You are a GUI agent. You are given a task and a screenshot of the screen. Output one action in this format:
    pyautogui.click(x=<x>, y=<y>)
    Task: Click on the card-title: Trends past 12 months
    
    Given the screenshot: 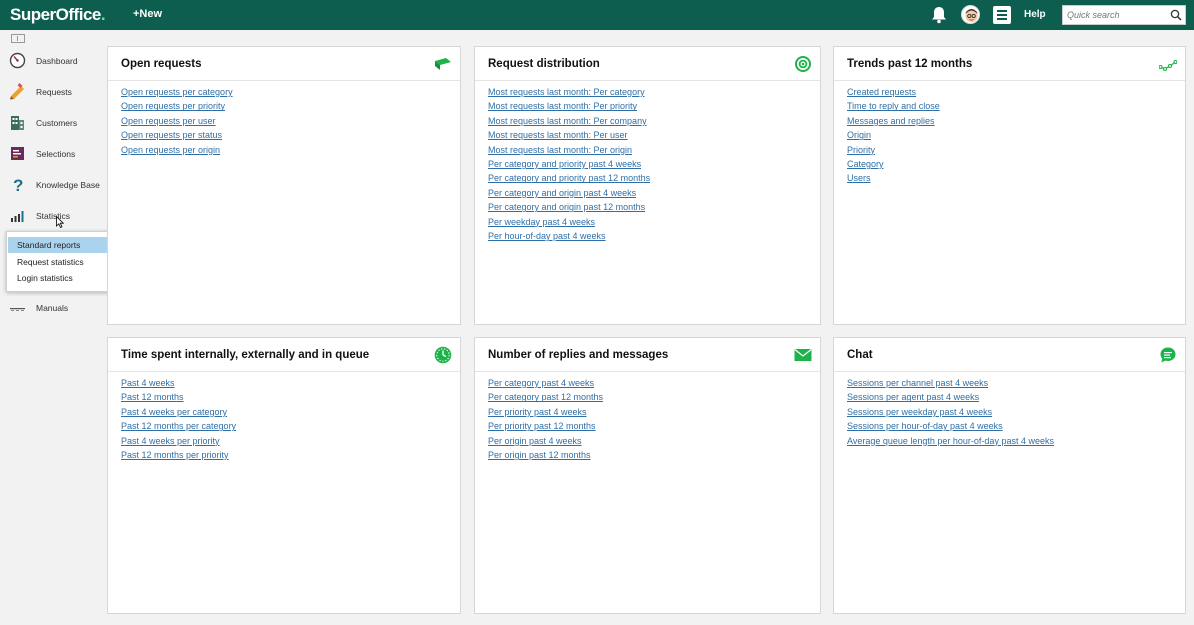 What is the action you would take?
    pyautogui.click(x=910, y=64)
    